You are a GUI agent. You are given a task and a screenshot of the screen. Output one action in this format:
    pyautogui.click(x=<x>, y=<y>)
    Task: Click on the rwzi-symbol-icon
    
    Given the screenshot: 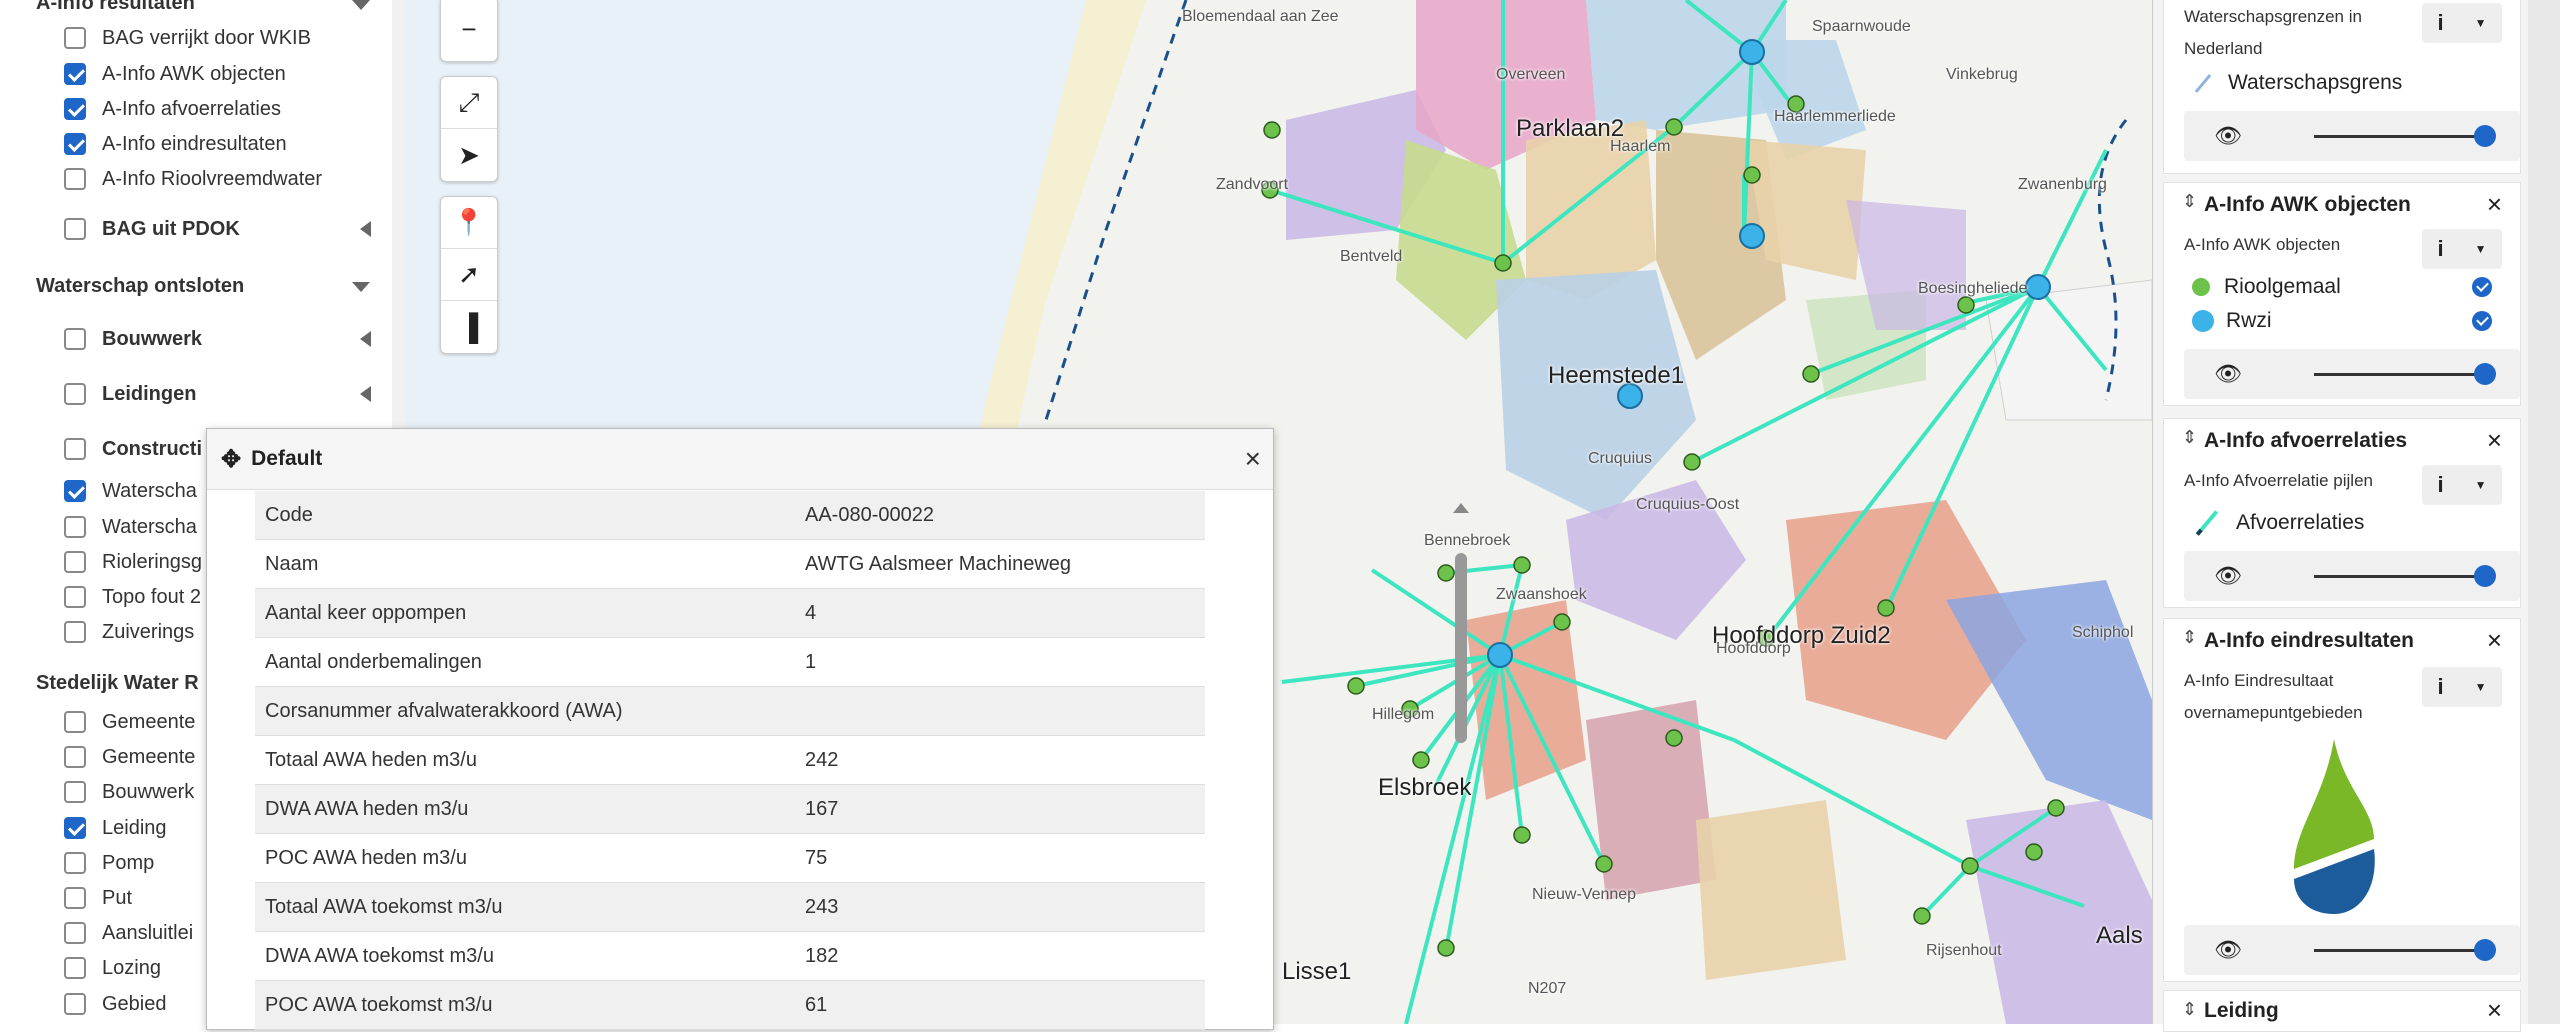 What is the action you would take?
    pyautogui.click(x=2203, y=321)
    